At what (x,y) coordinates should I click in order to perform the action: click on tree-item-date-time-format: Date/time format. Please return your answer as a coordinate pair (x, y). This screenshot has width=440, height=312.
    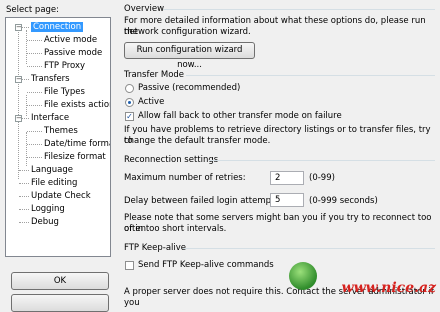
    Looking at the image, I should click on (77, 144).